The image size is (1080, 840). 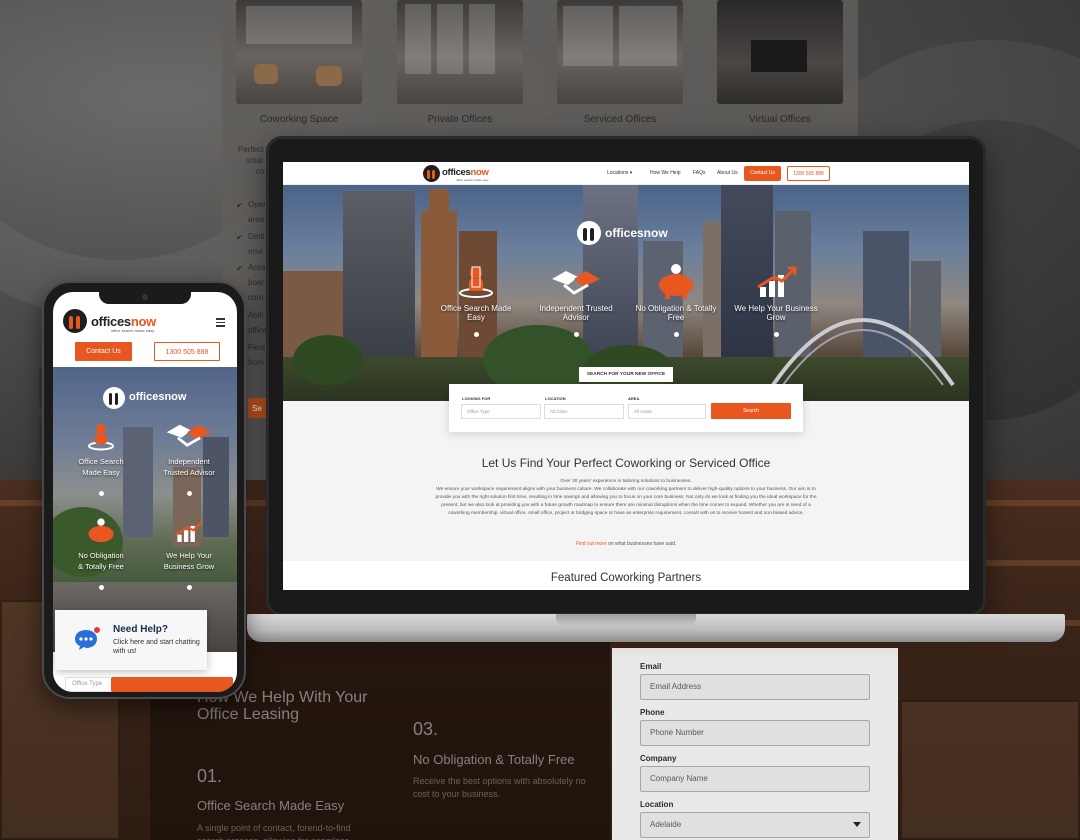 I want to click on search-button: Search, so click(x=751, y=411).